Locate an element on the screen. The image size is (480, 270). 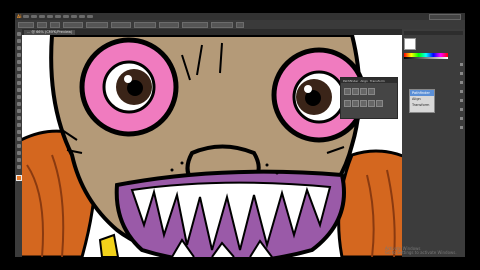
app-logo: Ai is located at coordinates (19, 16).